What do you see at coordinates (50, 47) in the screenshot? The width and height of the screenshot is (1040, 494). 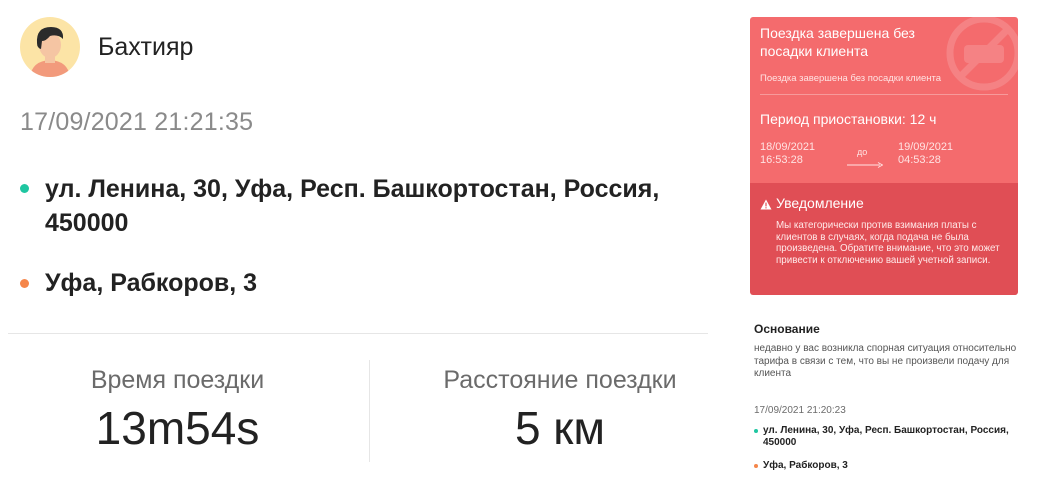 I see `user-avatar-icon` at bounding box center [50, 47].